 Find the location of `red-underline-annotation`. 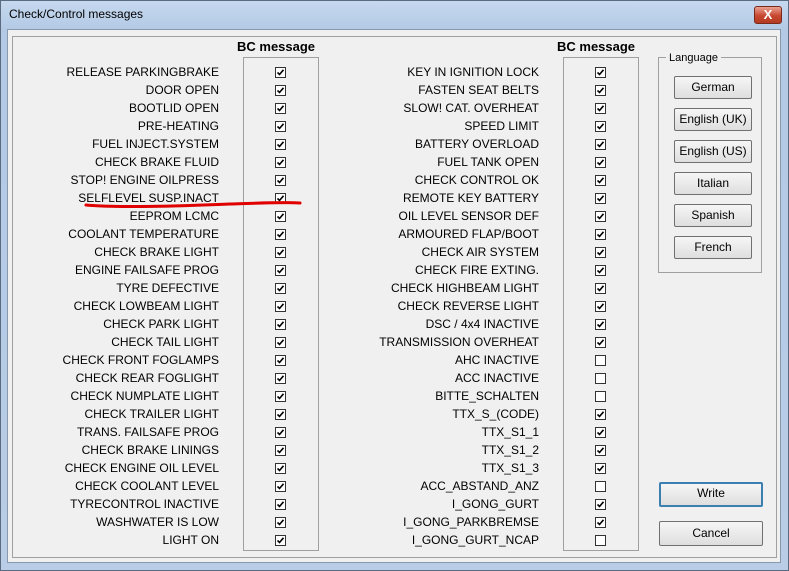

red-underline-annotation is located at coordinates (193, 205).